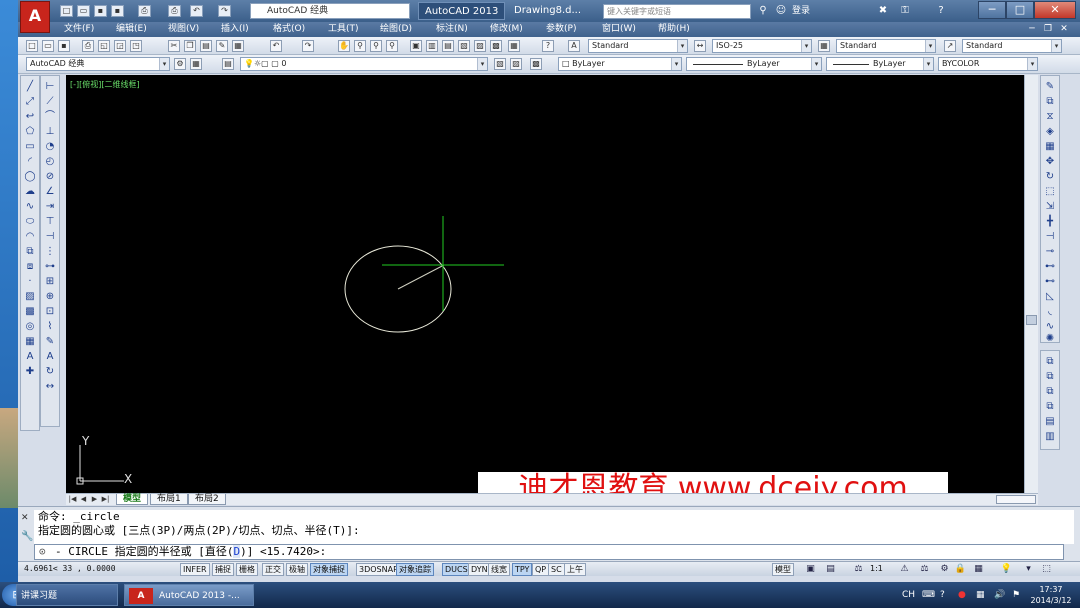  What do you see at coordinates (72, 499) in the screenshot?
I see `first-tab-icon: |◀` at bounding box center [72, 499].